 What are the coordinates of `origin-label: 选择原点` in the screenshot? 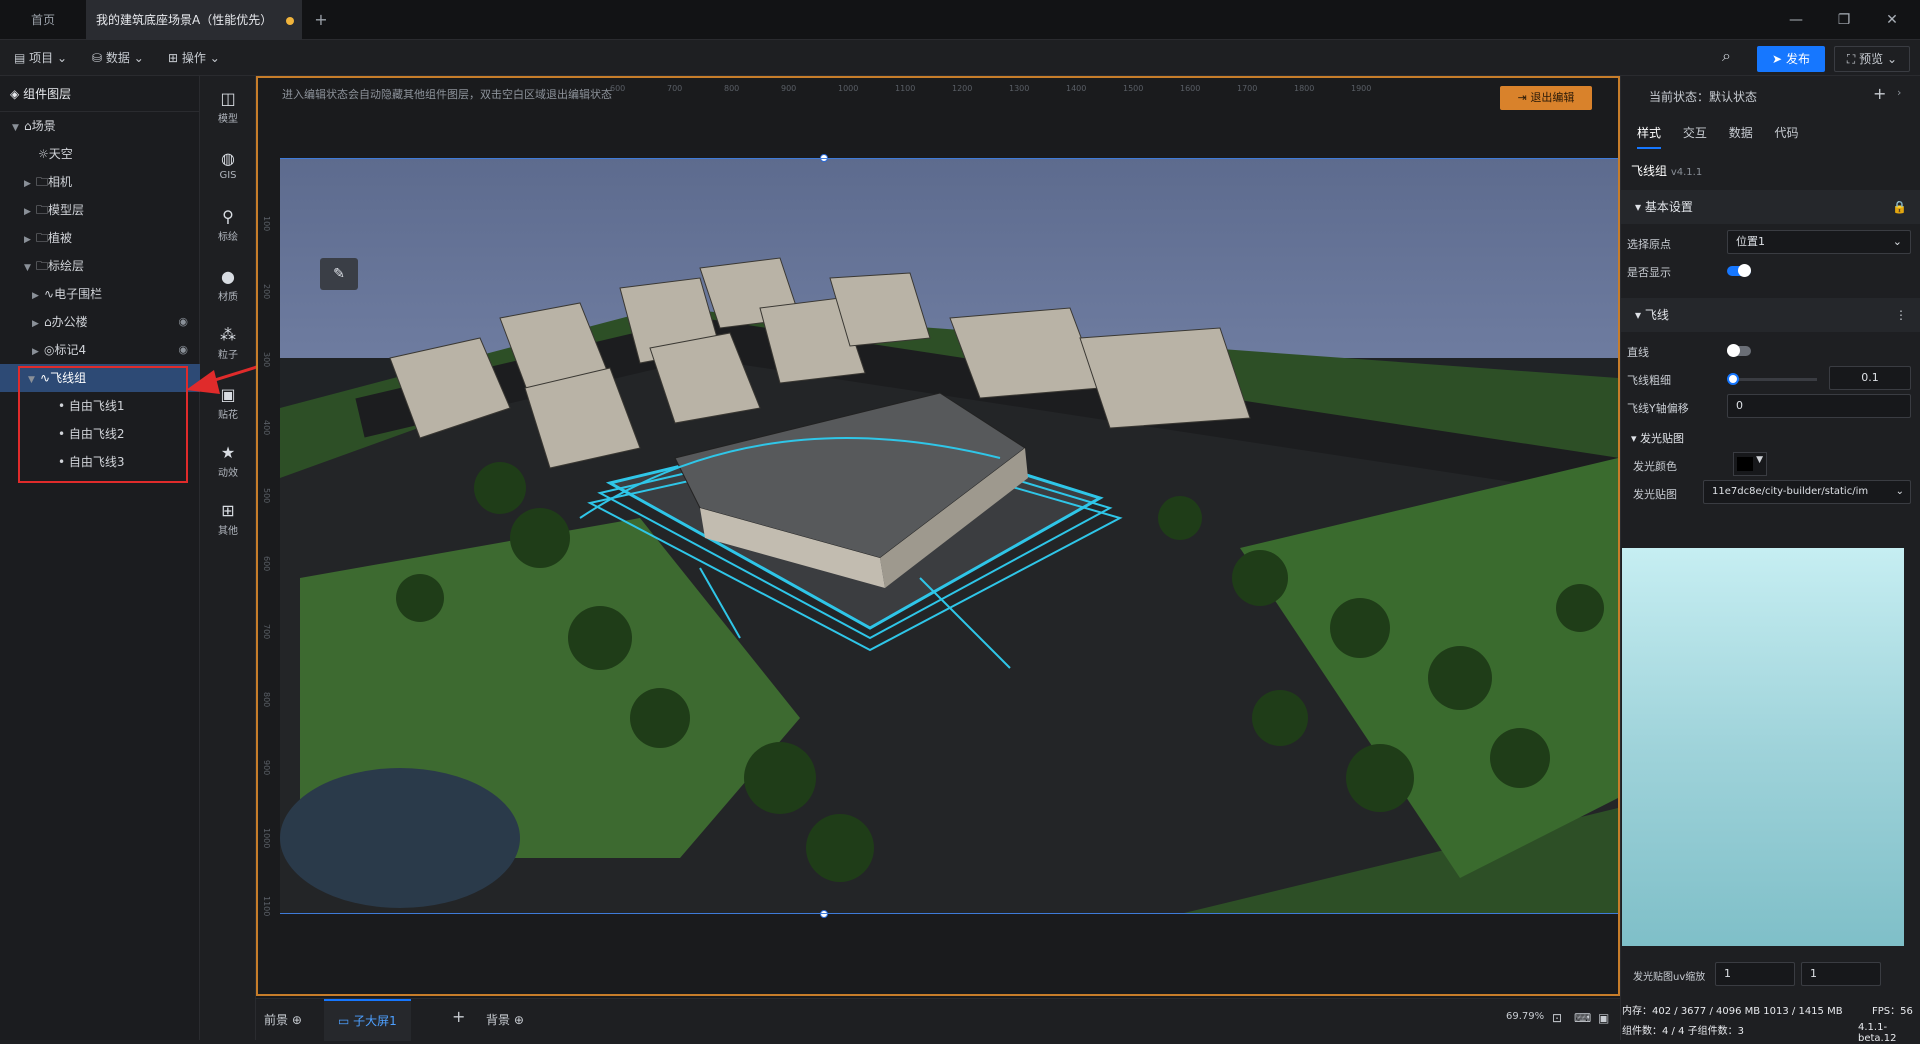 It's located at (1649, 244).